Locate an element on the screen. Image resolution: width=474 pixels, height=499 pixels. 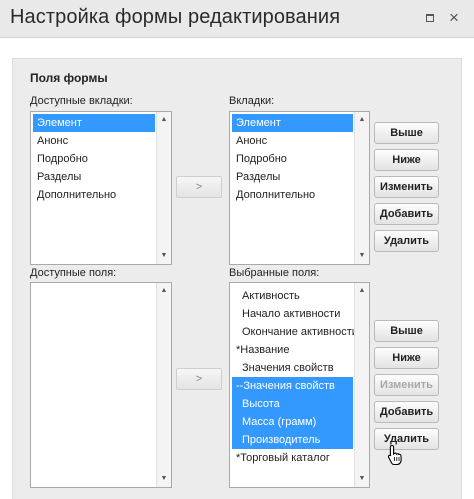
add-tab-to-form-button: > is located at coordinates (199, 187).